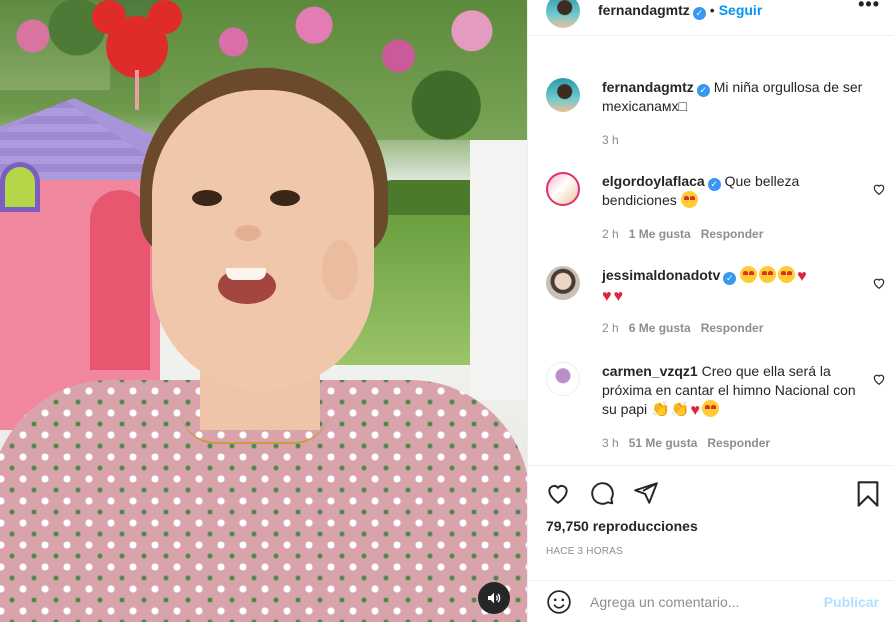  Describe the element at coordinates (340, 270) in the screenshot. I see `girl-ear` at that location.